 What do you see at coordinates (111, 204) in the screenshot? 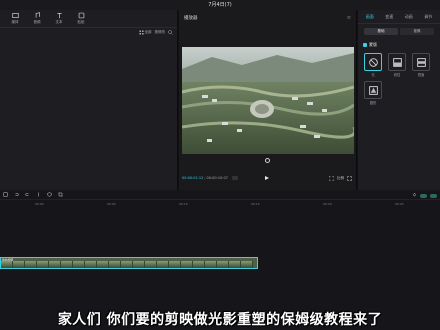
I see `ruler-tick: 00:05` at bounding box center [111, 204].